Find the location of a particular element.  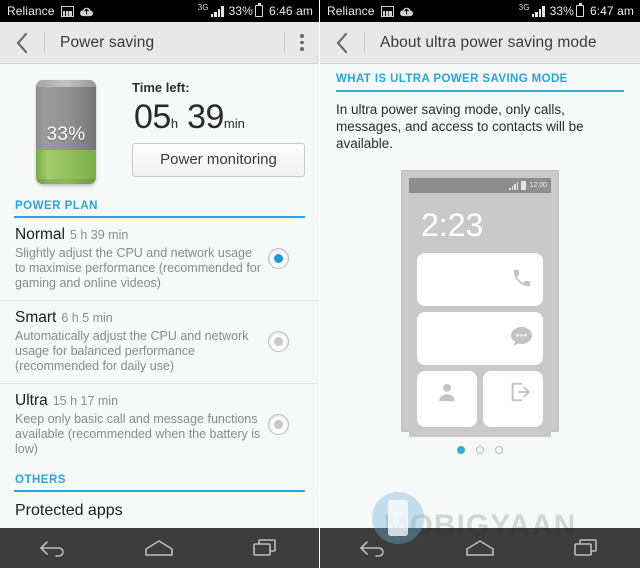

radio-ultra is located at coordinates (278, 424).